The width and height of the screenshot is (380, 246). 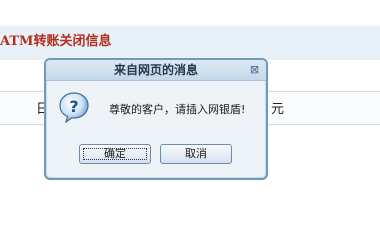 What do you see at coordinates (278, 109) in the screenshot?
I see `row-right-text: 元` at bounding box center [278, 109].